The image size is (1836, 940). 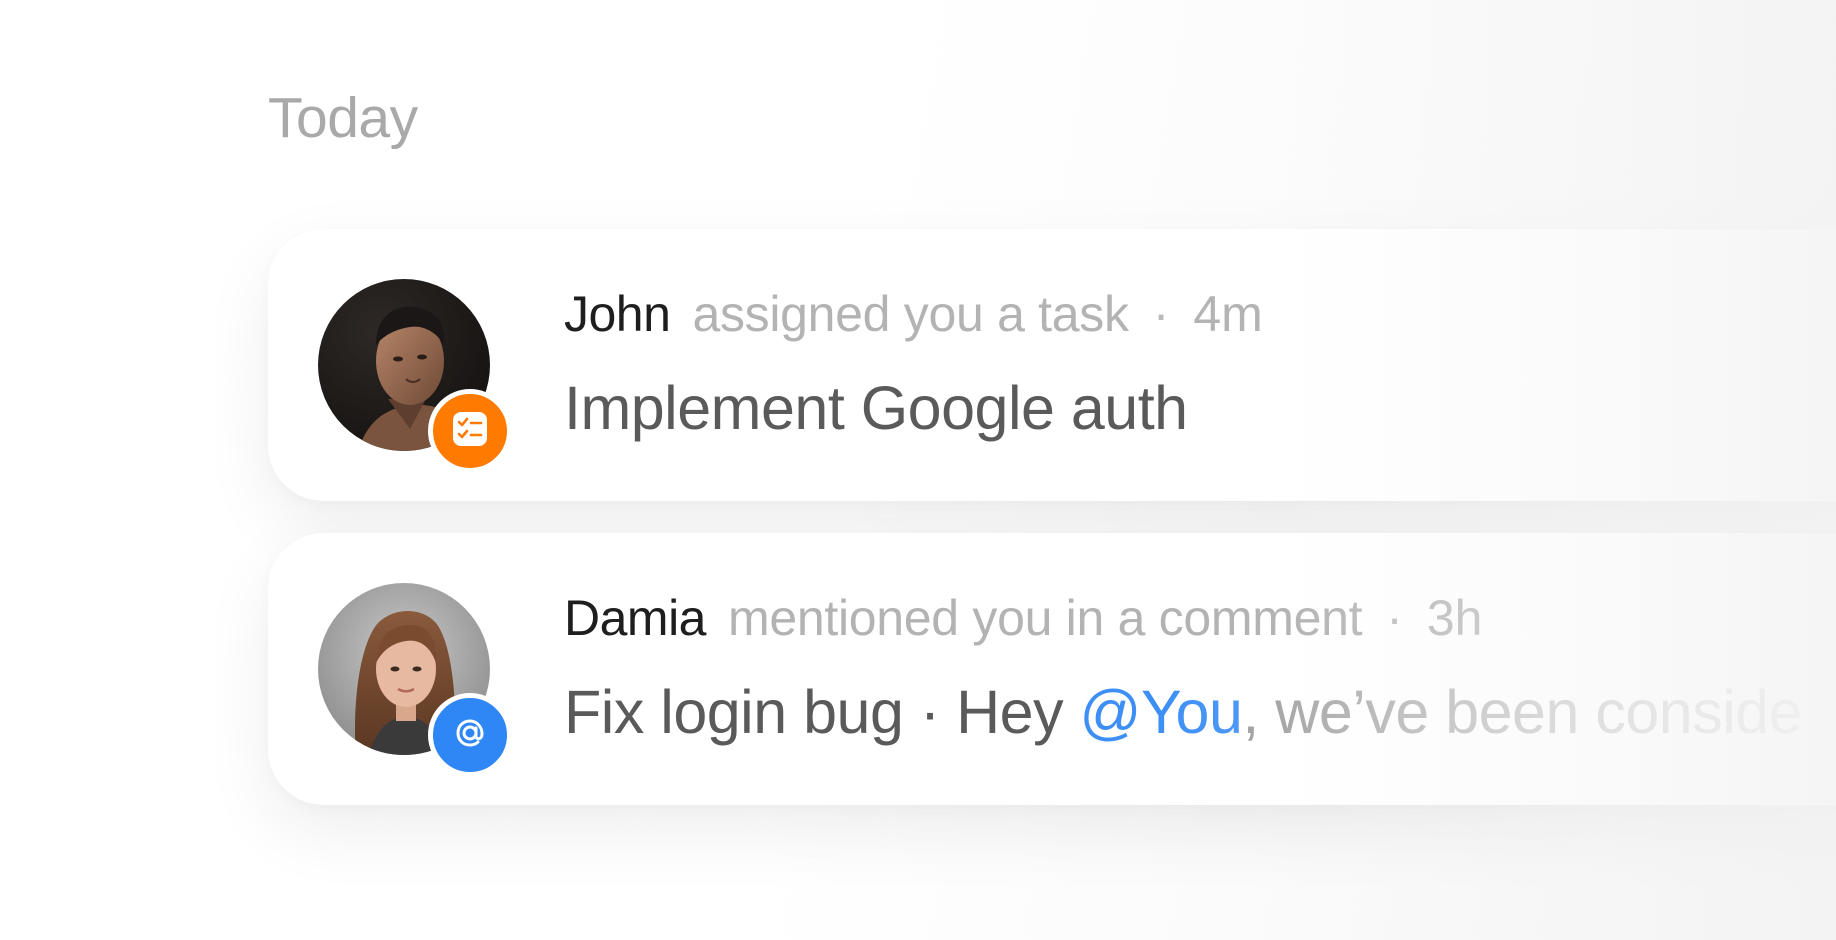 I want to click on checklist-icon, so click(x=470, y=431).